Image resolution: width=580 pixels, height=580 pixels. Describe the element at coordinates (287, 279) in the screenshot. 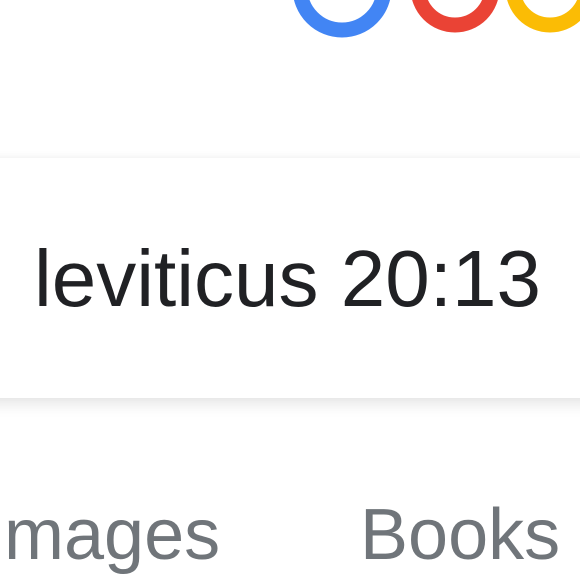

I see `search-input: leviticus 20:13` at that location.